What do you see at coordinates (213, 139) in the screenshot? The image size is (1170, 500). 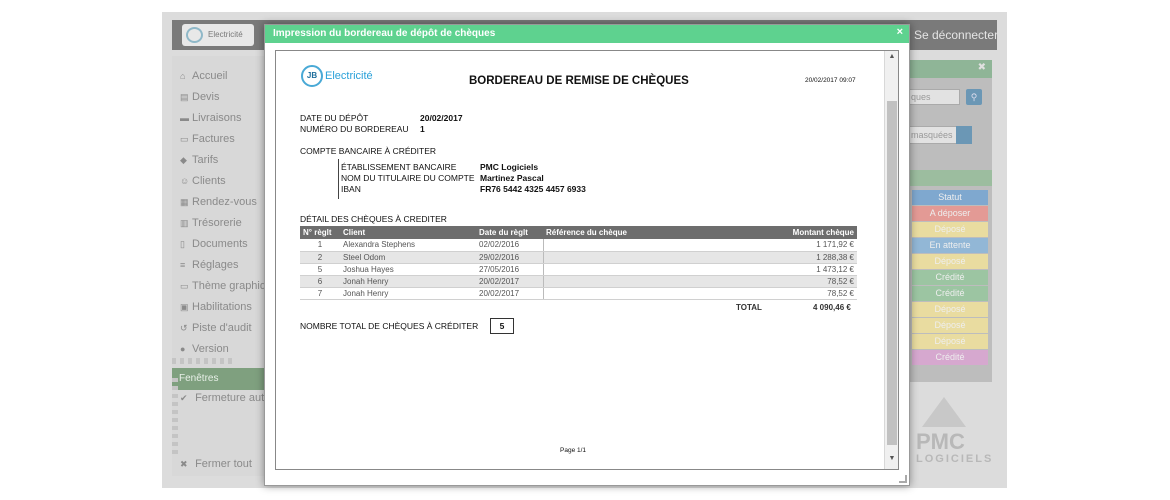 I see `sidebar-item-label: Factures` at bounding box center [213, 139].